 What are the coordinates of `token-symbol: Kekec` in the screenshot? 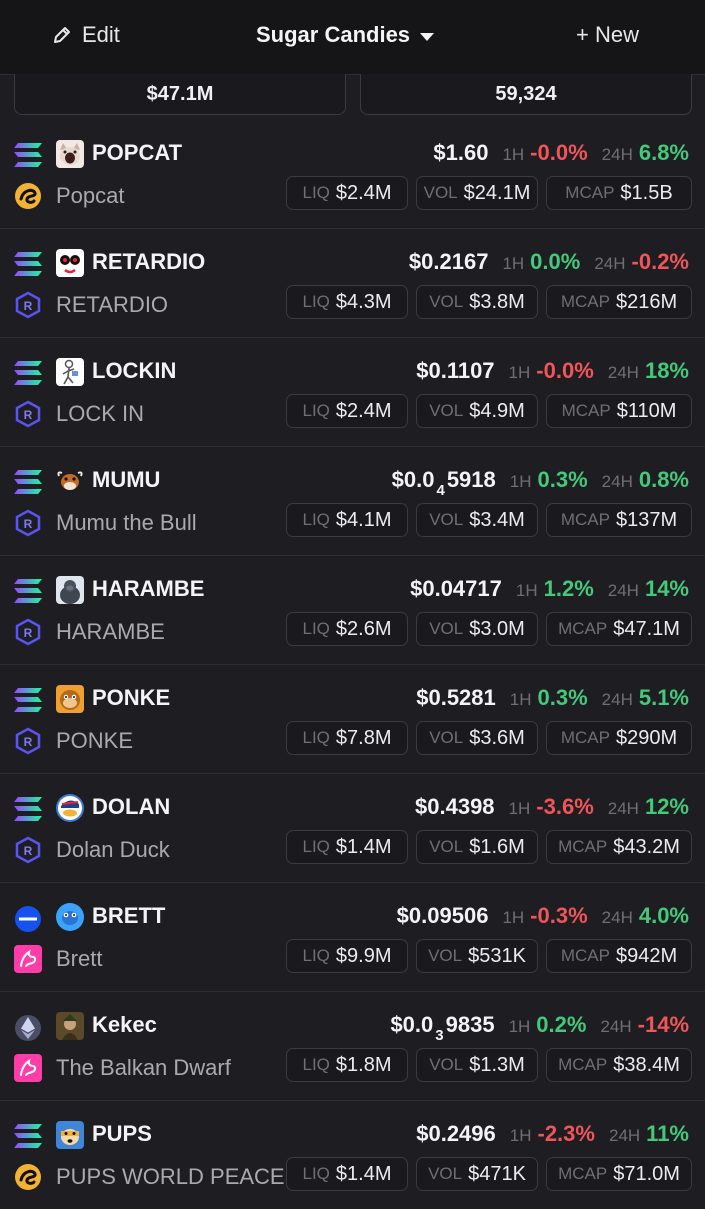 It's located at (124, 1024).